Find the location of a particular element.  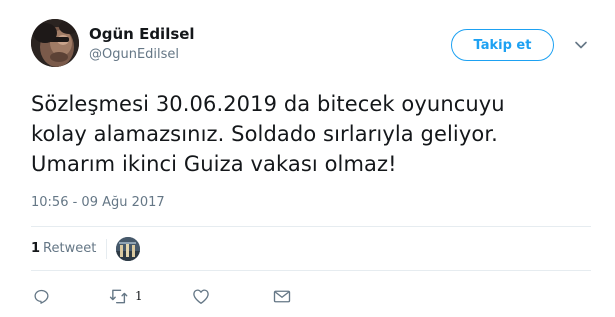

author-photo is located at coordinates (55, 43).